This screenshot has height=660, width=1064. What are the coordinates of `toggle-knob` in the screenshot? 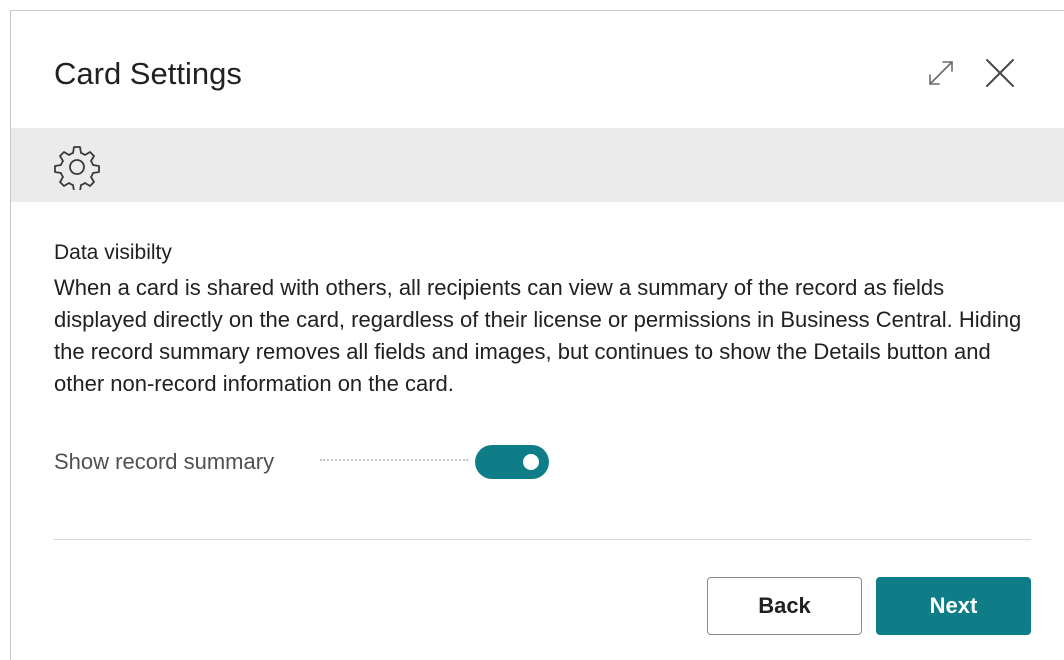 It's located at (531, 462).